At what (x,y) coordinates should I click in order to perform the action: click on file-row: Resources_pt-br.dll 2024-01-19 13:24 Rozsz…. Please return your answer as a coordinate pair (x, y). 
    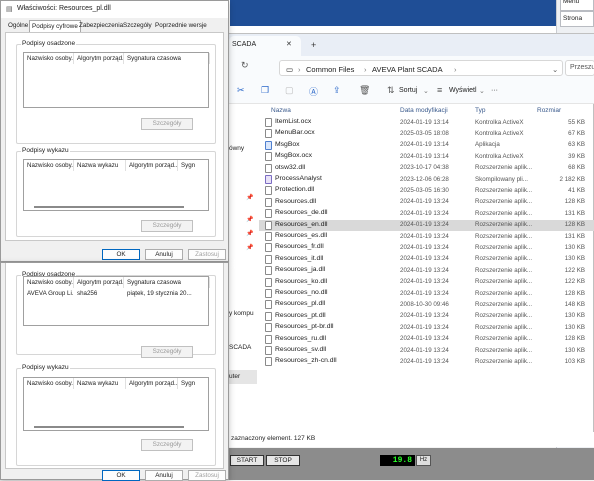
    Looking at the image, I should click on (426, 327).